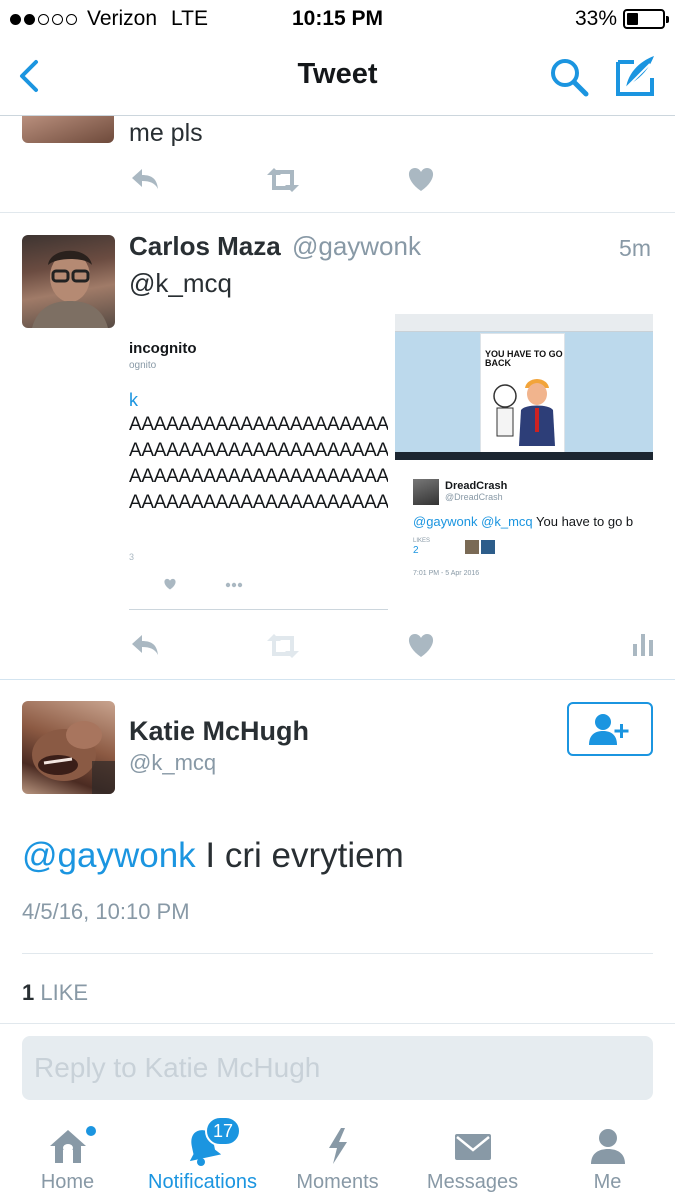 This screenshot has width=675, height=1200. What do you see at coordinates (234, 585) in the screenshot?
I see `more-icon` at bounding box center [234, 585].